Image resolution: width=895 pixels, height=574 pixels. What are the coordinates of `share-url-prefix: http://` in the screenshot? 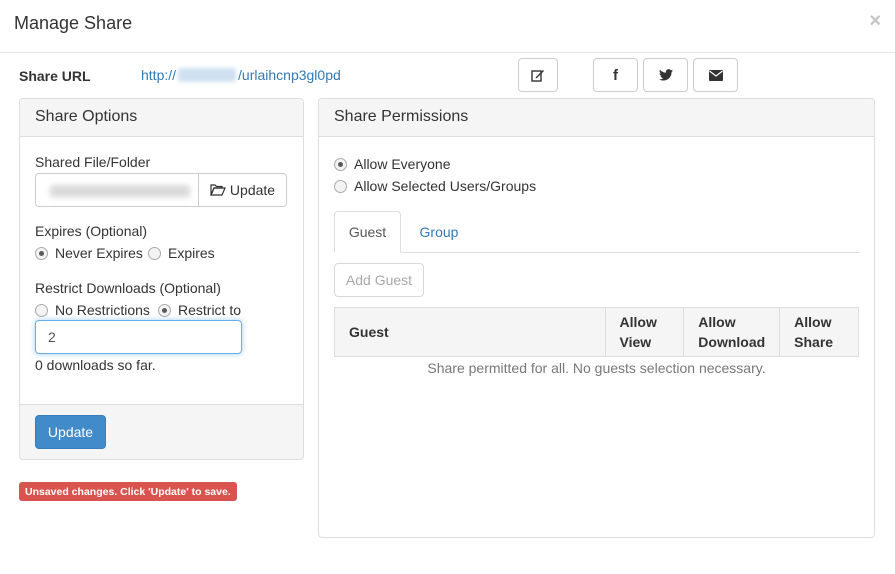 It's located at (159, 75).